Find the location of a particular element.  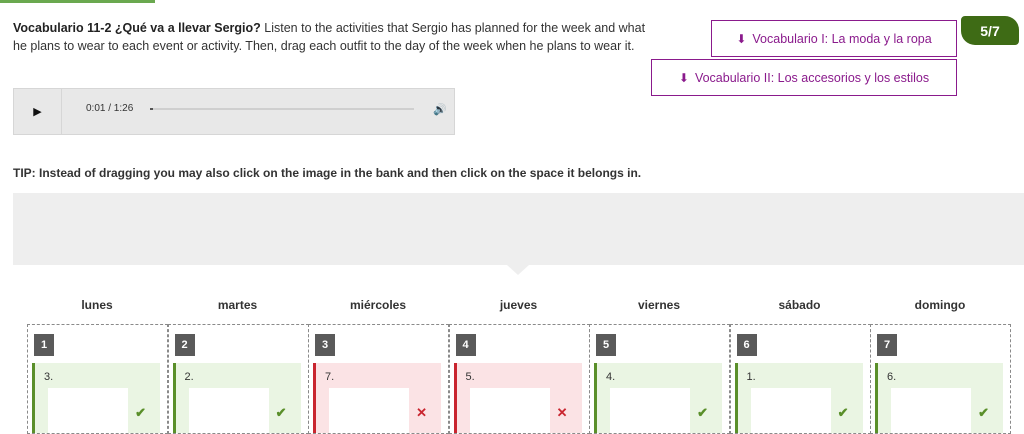

answer-card: 6. ✔ is located at coordinates (939, 398).